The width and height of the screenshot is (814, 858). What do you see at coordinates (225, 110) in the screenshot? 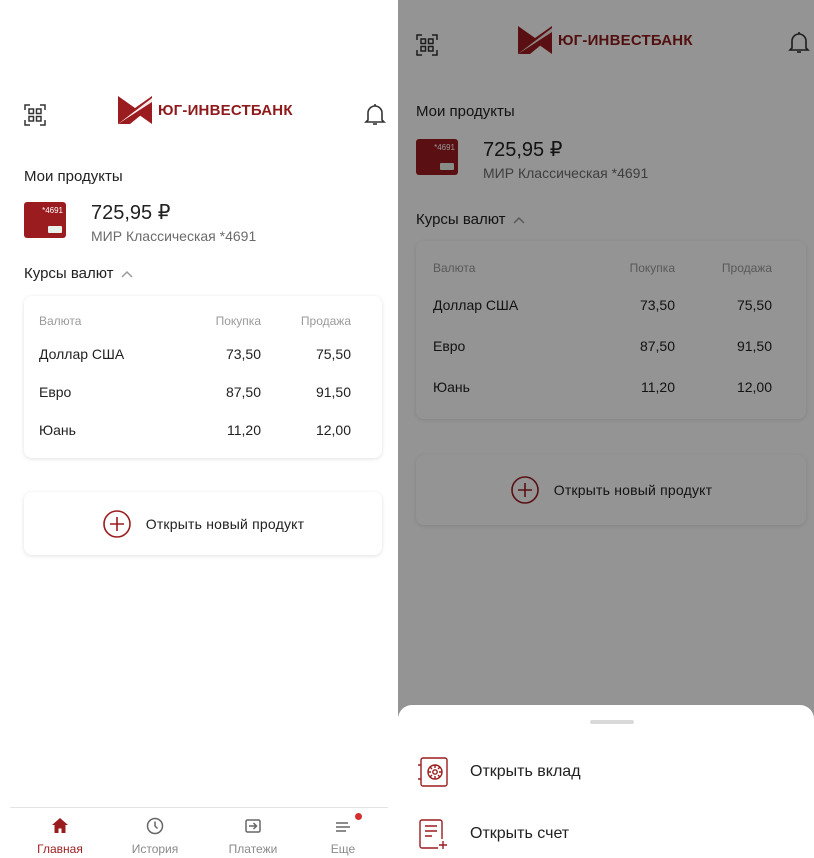
I see `bank-logo-text: ЮГ-ИНВЕСТБАНК` at bounding box center [225, 110].